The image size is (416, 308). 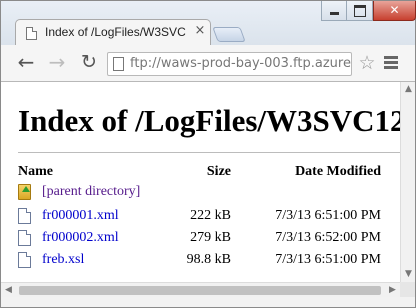 I want to click on file-link: fr000002.xml, so click(x=80, y=238).